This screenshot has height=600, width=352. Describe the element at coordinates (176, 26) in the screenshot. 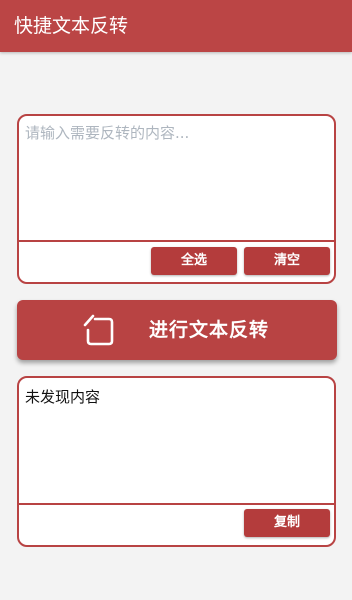

I see `app-bar: 快捷文本反转` at that location.